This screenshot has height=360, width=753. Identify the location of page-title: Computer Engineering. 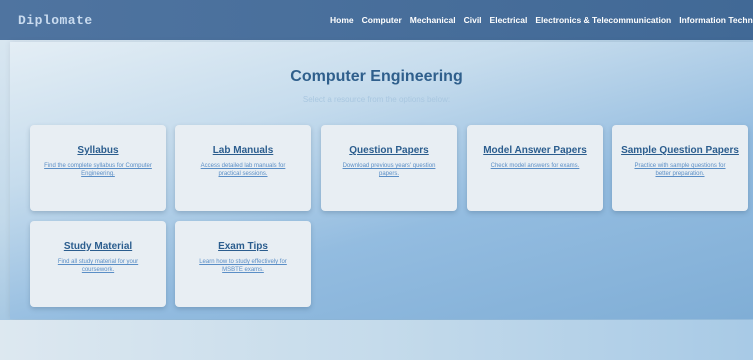
(376, 76).